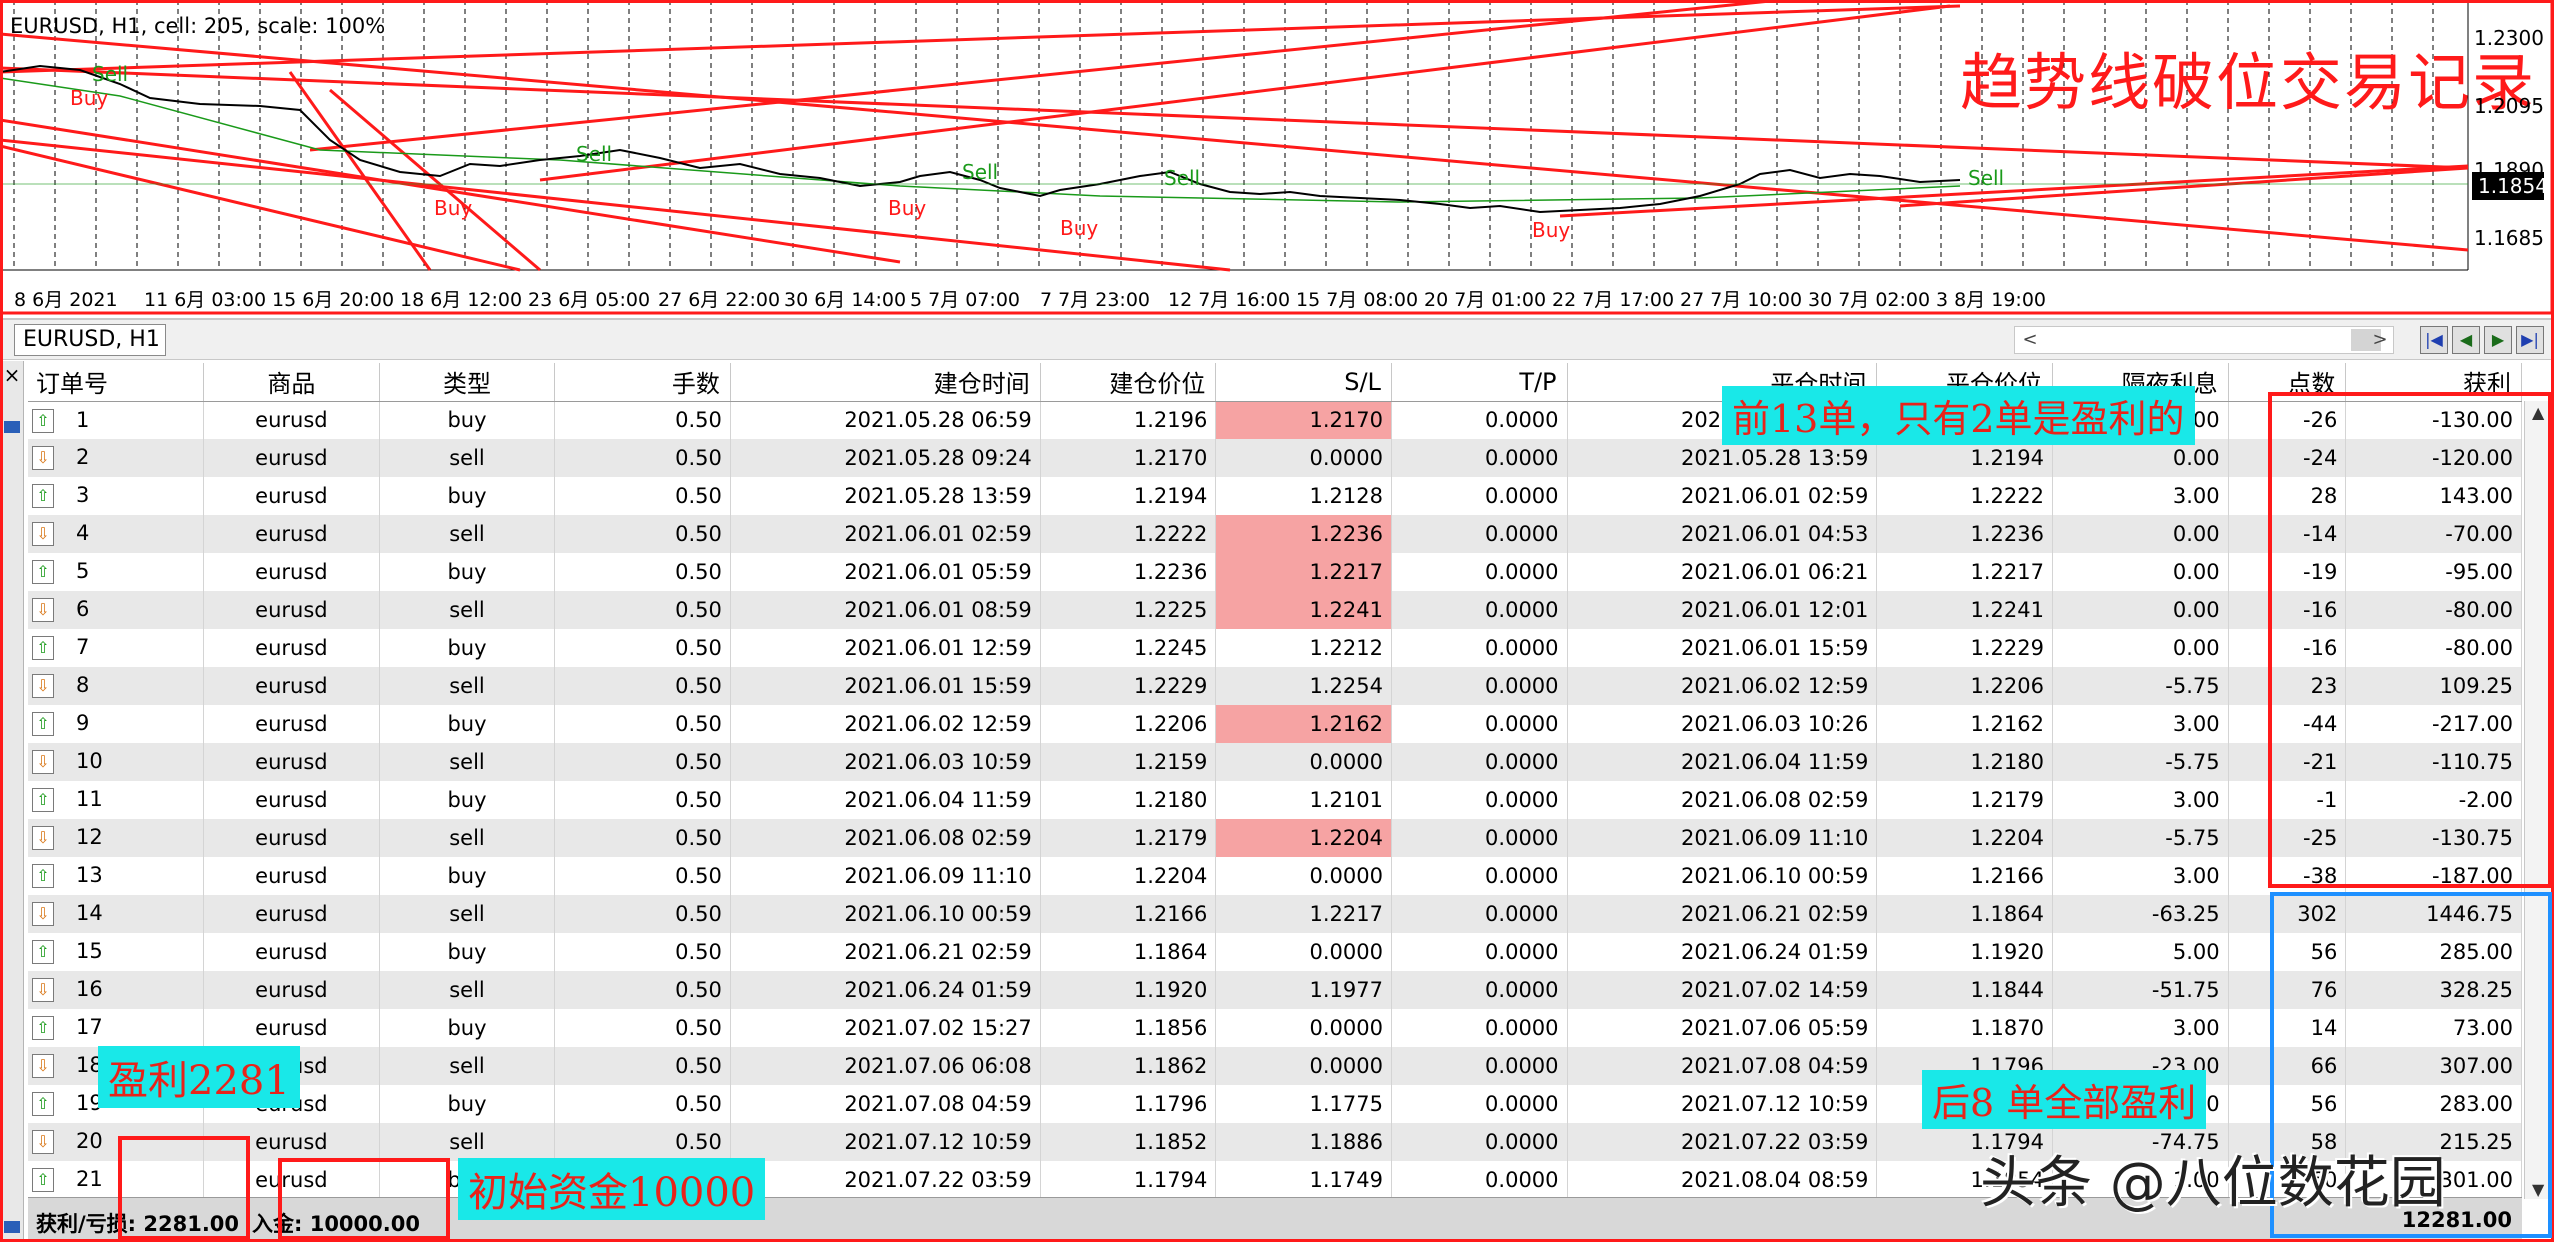  I want to click on col-header-symbol: 商品, so click(291, 382).